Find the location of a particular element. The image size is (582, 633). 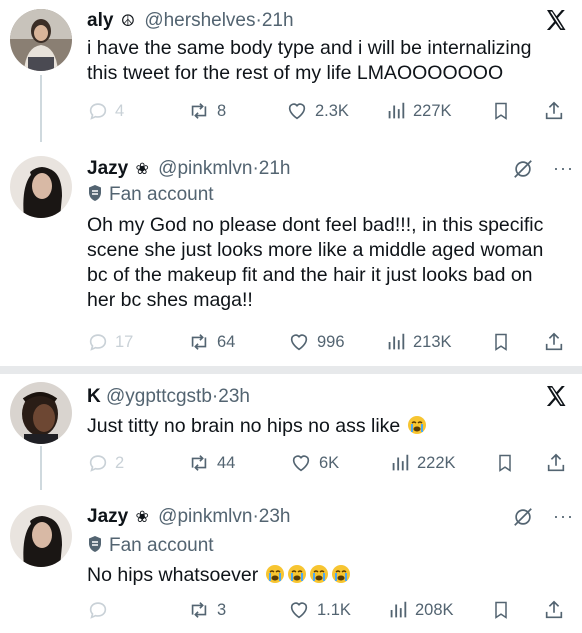

reply-count: 2 is located at coordinates (120, 462).